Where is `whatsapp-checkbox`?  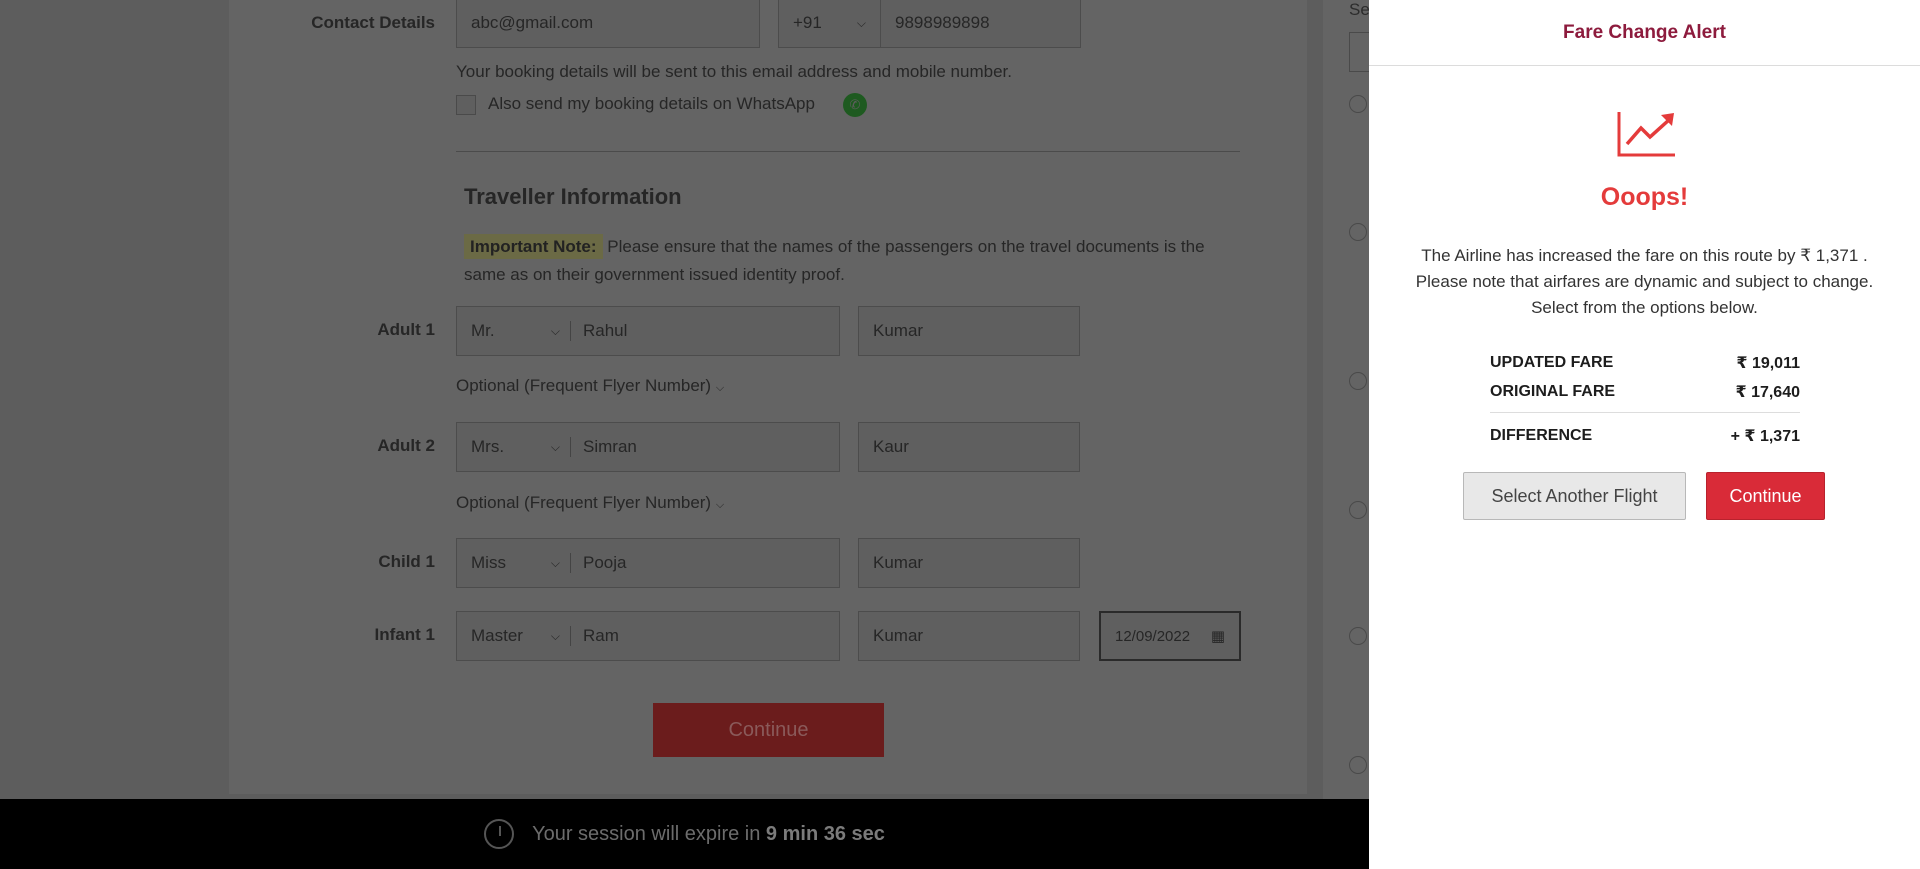
whatsapp-checkbox is located at coordinates (466, 105).